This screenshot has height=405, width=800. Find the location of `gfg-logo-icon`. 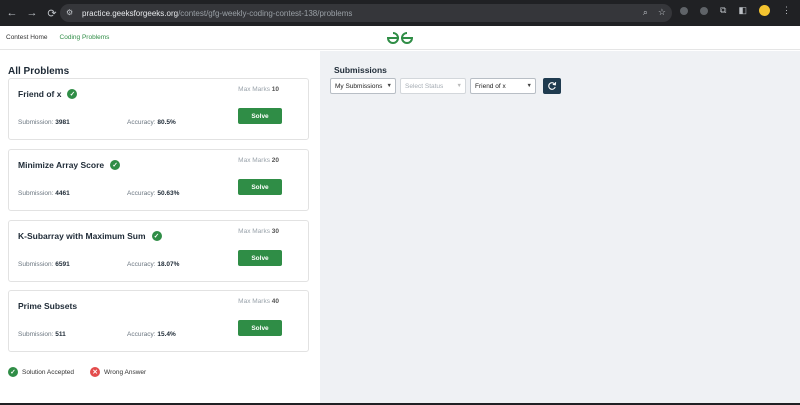

gfg-logo-icon is located at coordinates (400, 38).